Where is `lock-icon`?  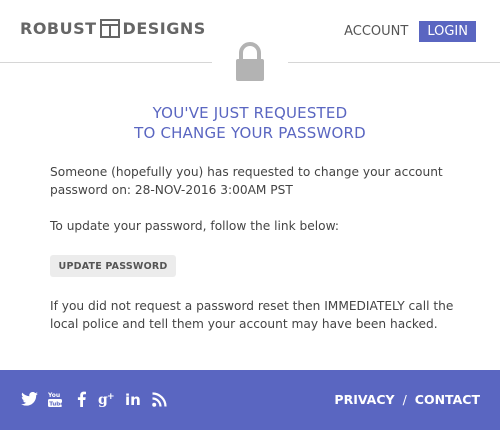 lock-icon is located at coordinates (250, 62).